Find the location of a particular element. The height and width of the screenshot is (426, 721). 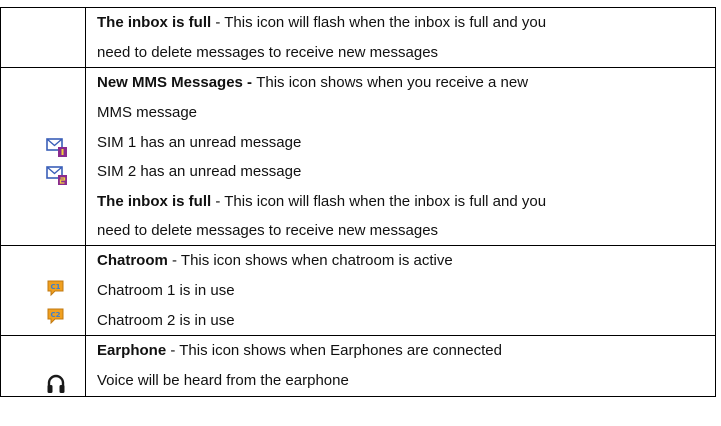

svg-text: C2 is located at coordinates (55, 315).